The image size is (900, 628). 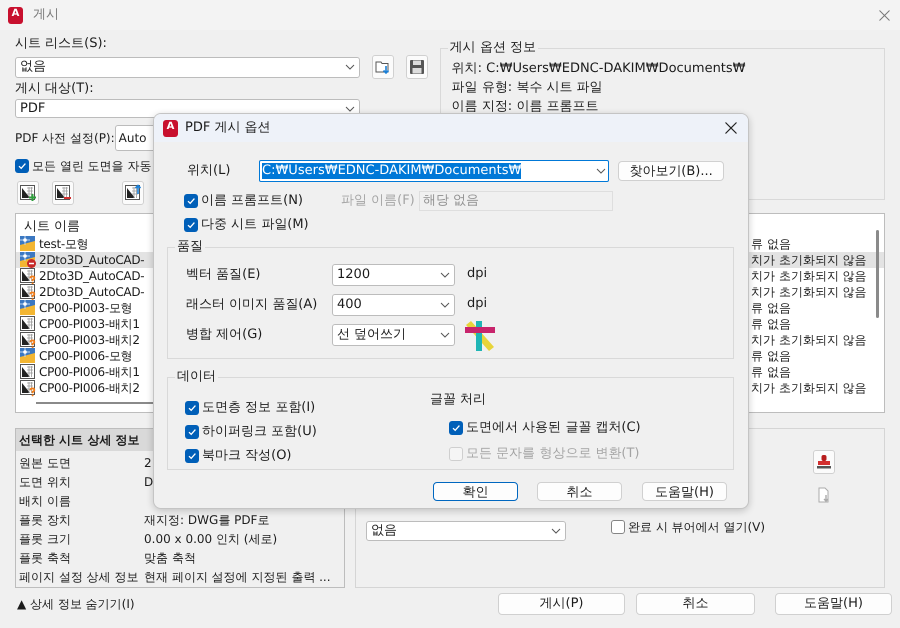 I want to click on sheet-name: test-모형, so click(x=63, y=244).